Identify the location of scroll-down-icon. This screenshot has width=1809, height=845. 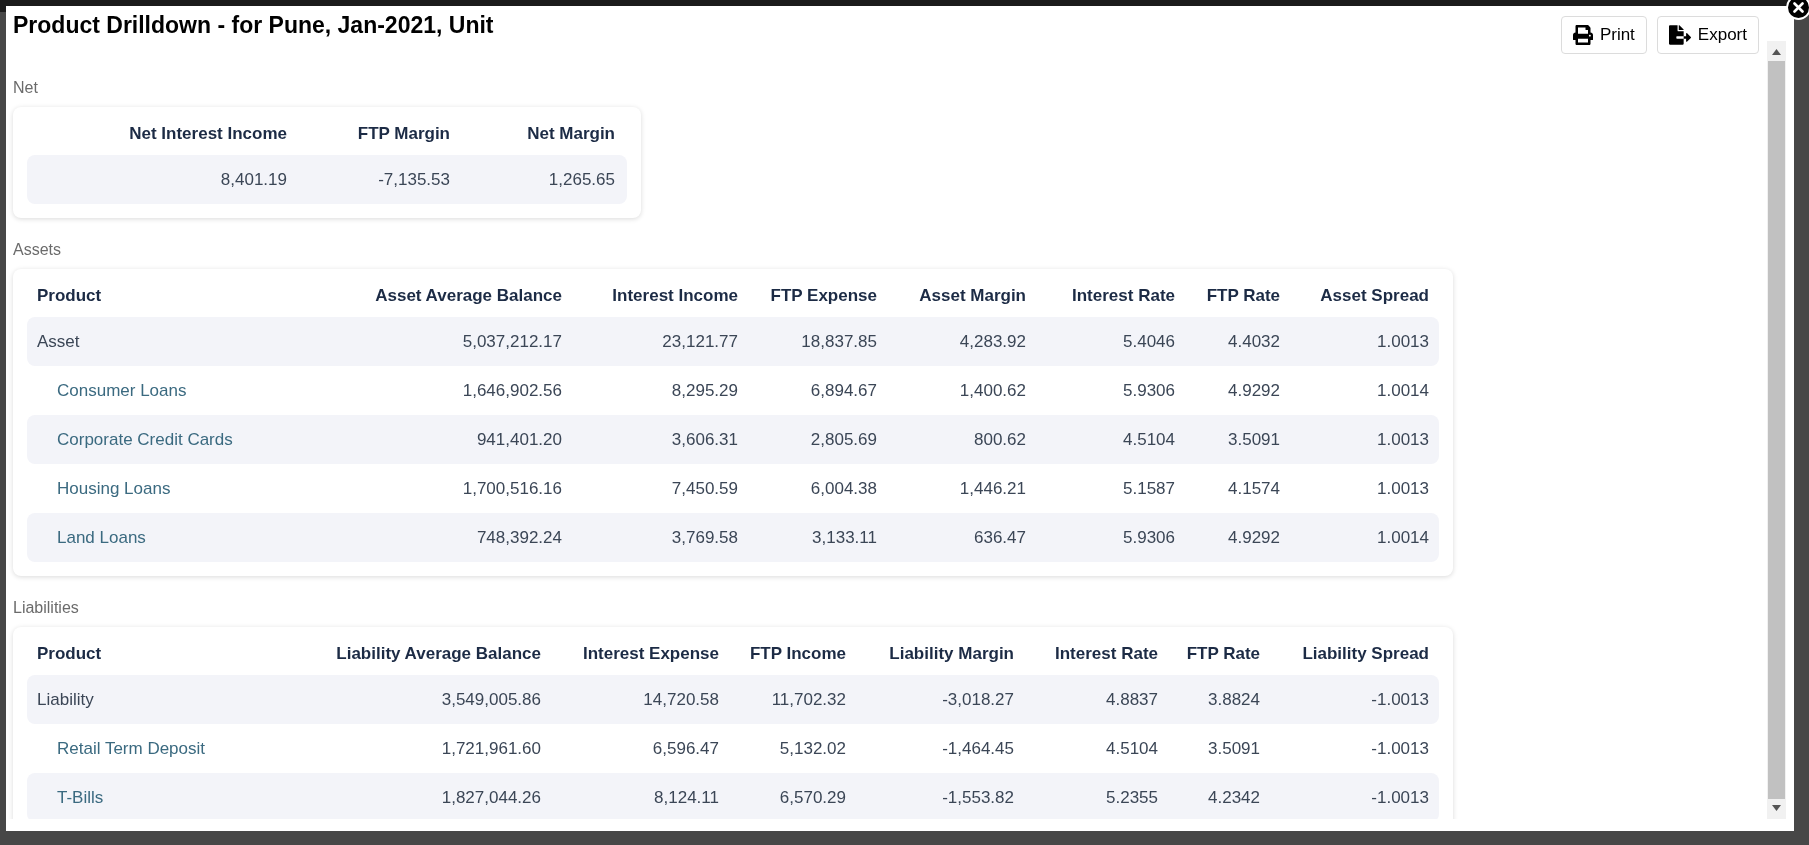
(1776, 808).